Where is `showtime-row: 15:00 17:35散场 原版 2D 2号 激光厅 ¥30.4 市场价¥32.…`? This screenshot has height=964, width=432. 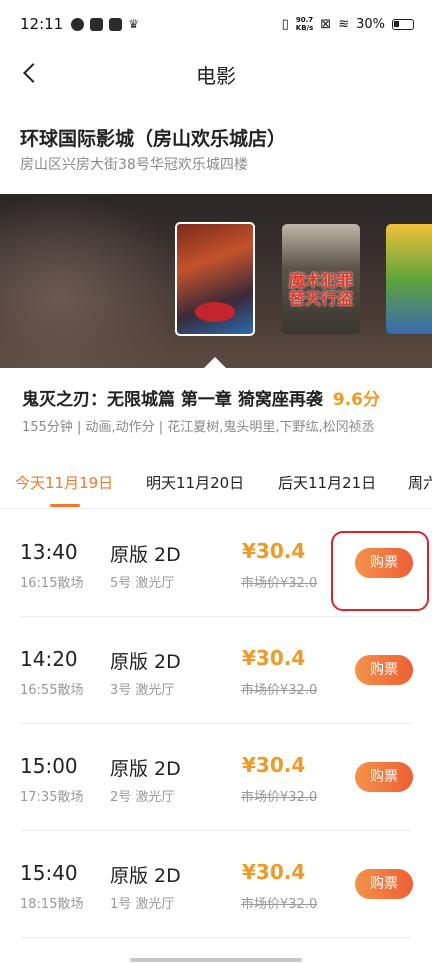
showtime-row: 15:00 17:35散场 原版 2D 2号 激光厅 ¥30.4 市场价¥32.… is located at coordinates (216, 777).